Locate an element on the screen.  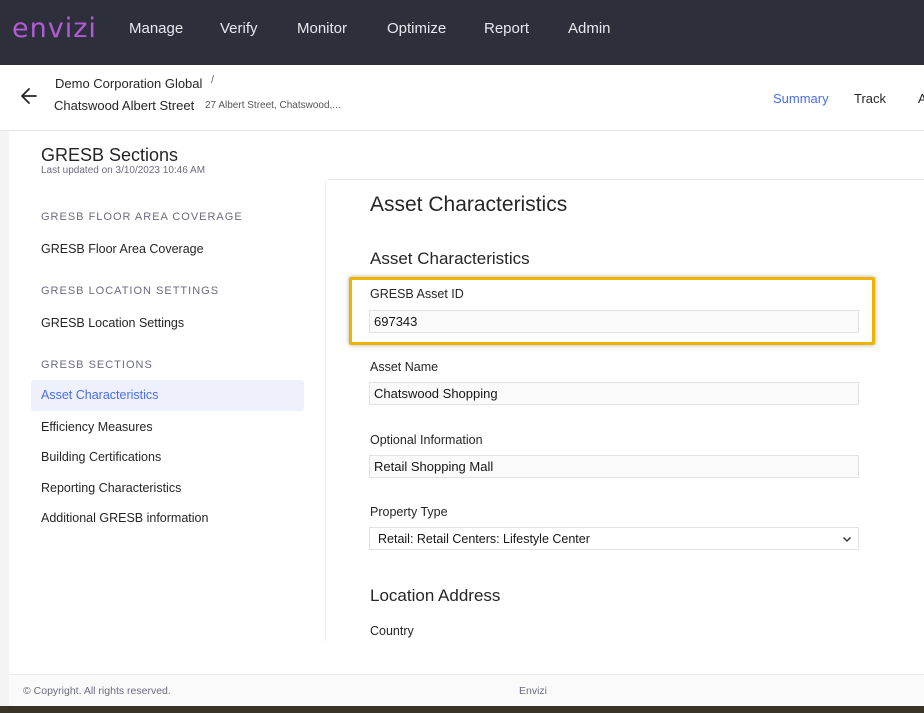
nav-monitor: Monitor is located at coordinates (322, 28).